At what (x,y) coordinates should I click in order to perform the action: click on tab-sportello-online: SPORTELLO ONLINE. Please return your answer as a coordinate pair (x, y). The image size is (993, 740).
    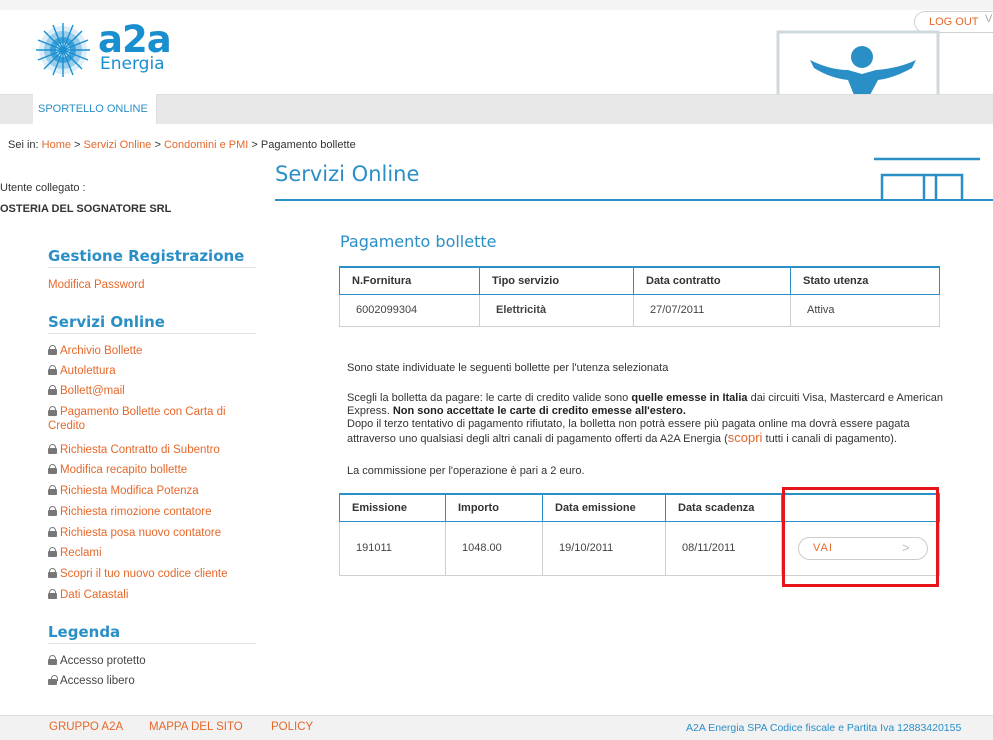
    Looking at the image, I should click on (95, 109).